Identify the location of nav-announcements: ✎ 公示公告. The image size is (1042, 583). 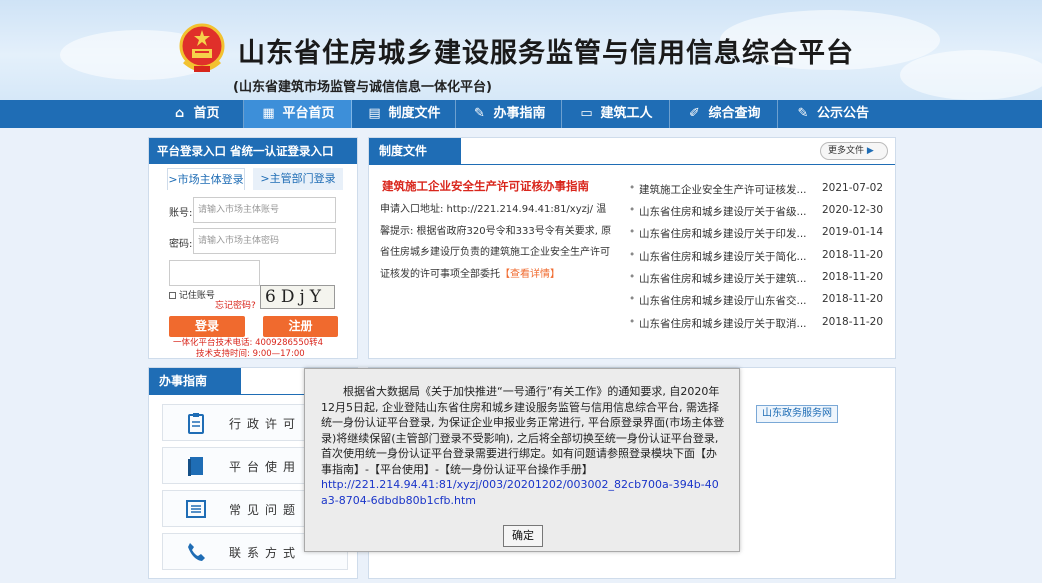
(832, 114).